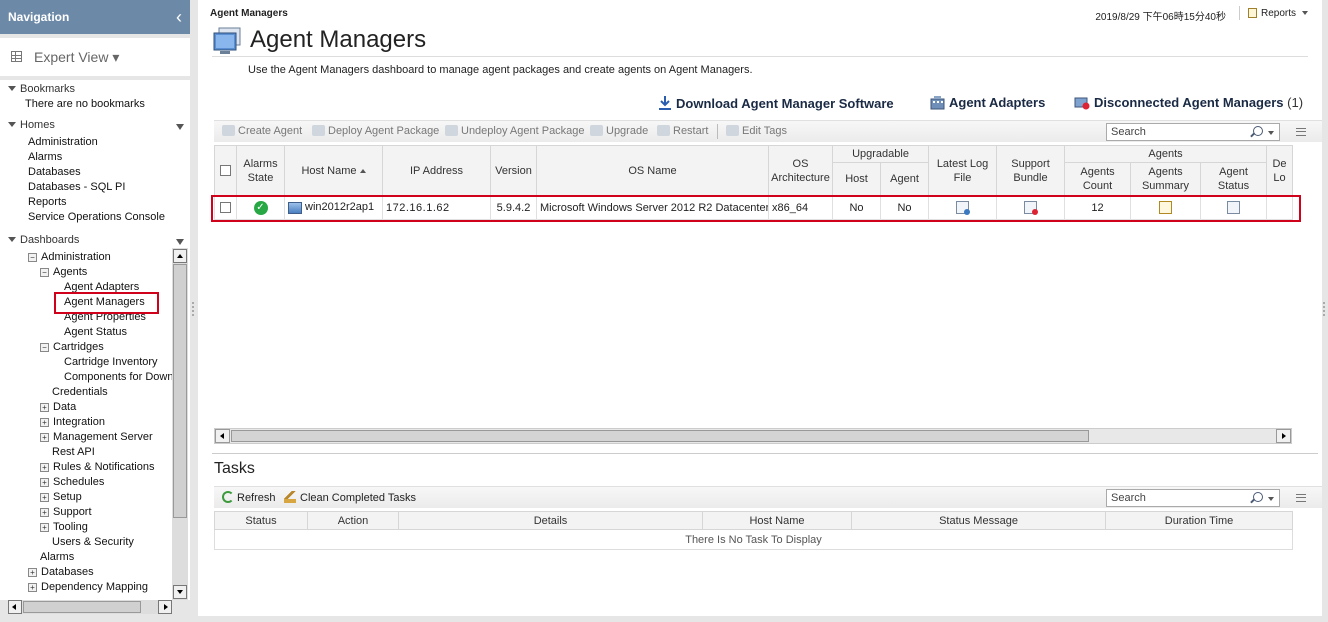 This screenshot has height=622, width=1328. What do you see at coordinates (80, 392) in the screenshot?
I see `tree-item-credentials: Credentials` at bounding box center [80, 392].